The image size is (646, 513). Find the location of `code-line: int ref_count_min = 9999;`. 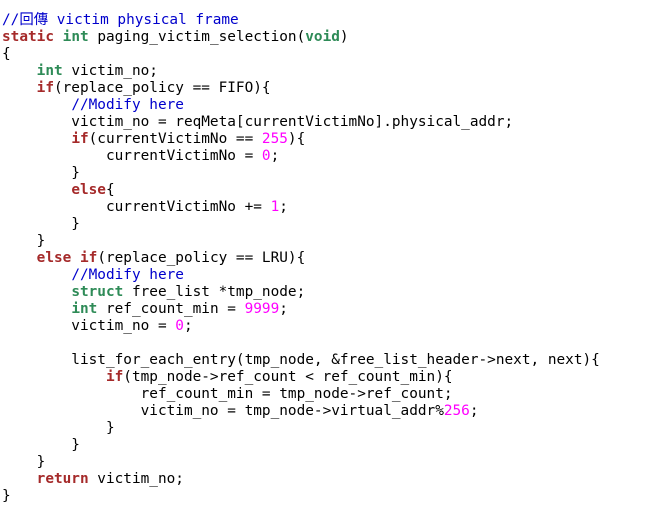

code-line: int ref_count_min = 9999; is located at coordinates (323, 309).